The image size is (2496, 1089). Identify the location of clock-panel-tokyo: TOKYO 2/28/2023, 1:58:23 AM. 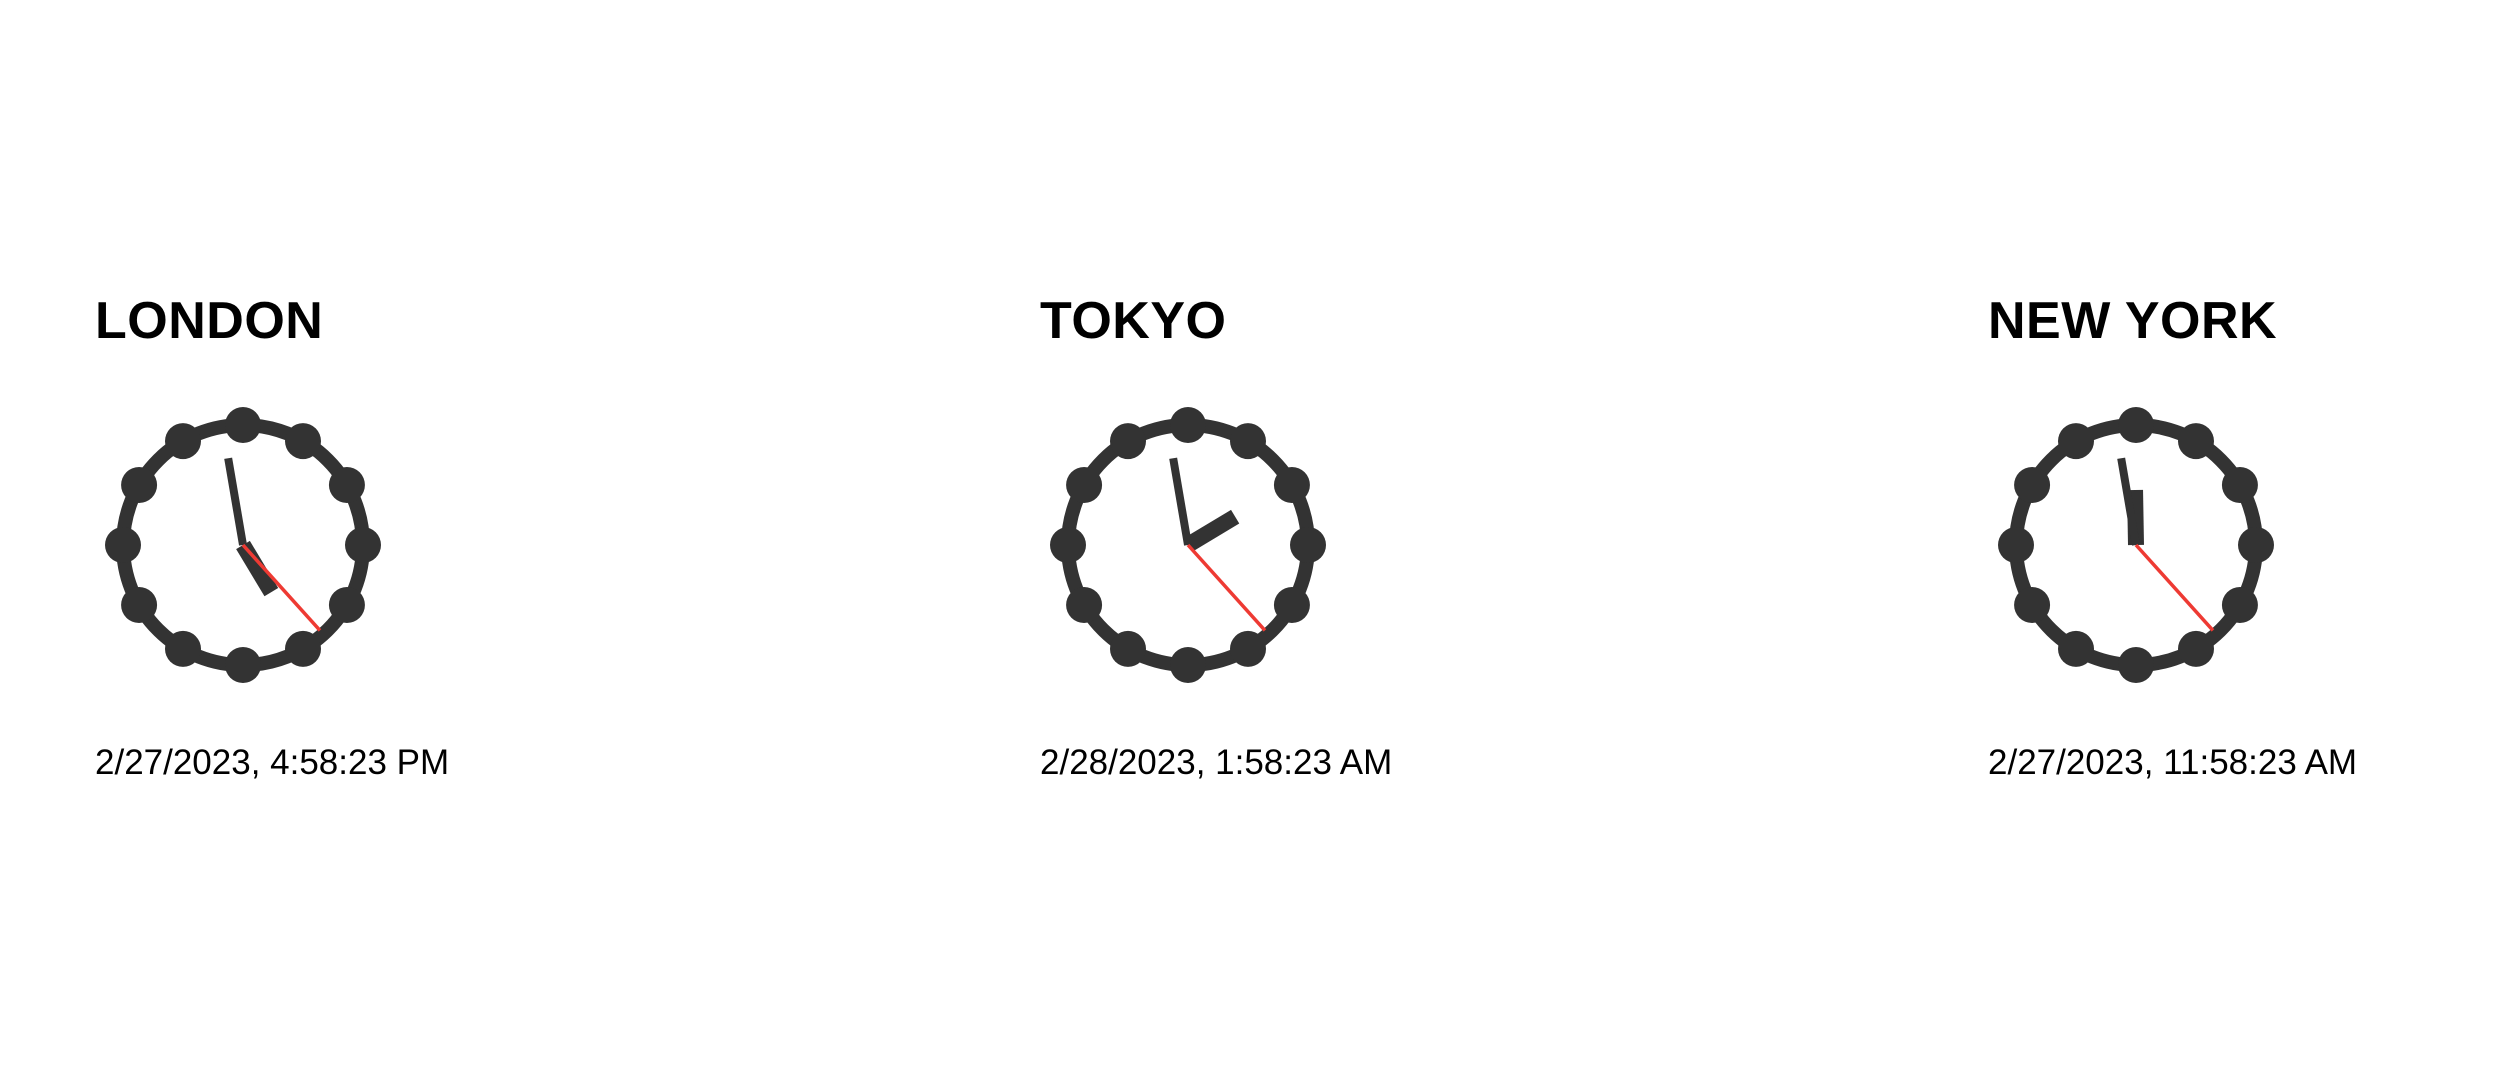
(1320, 536).